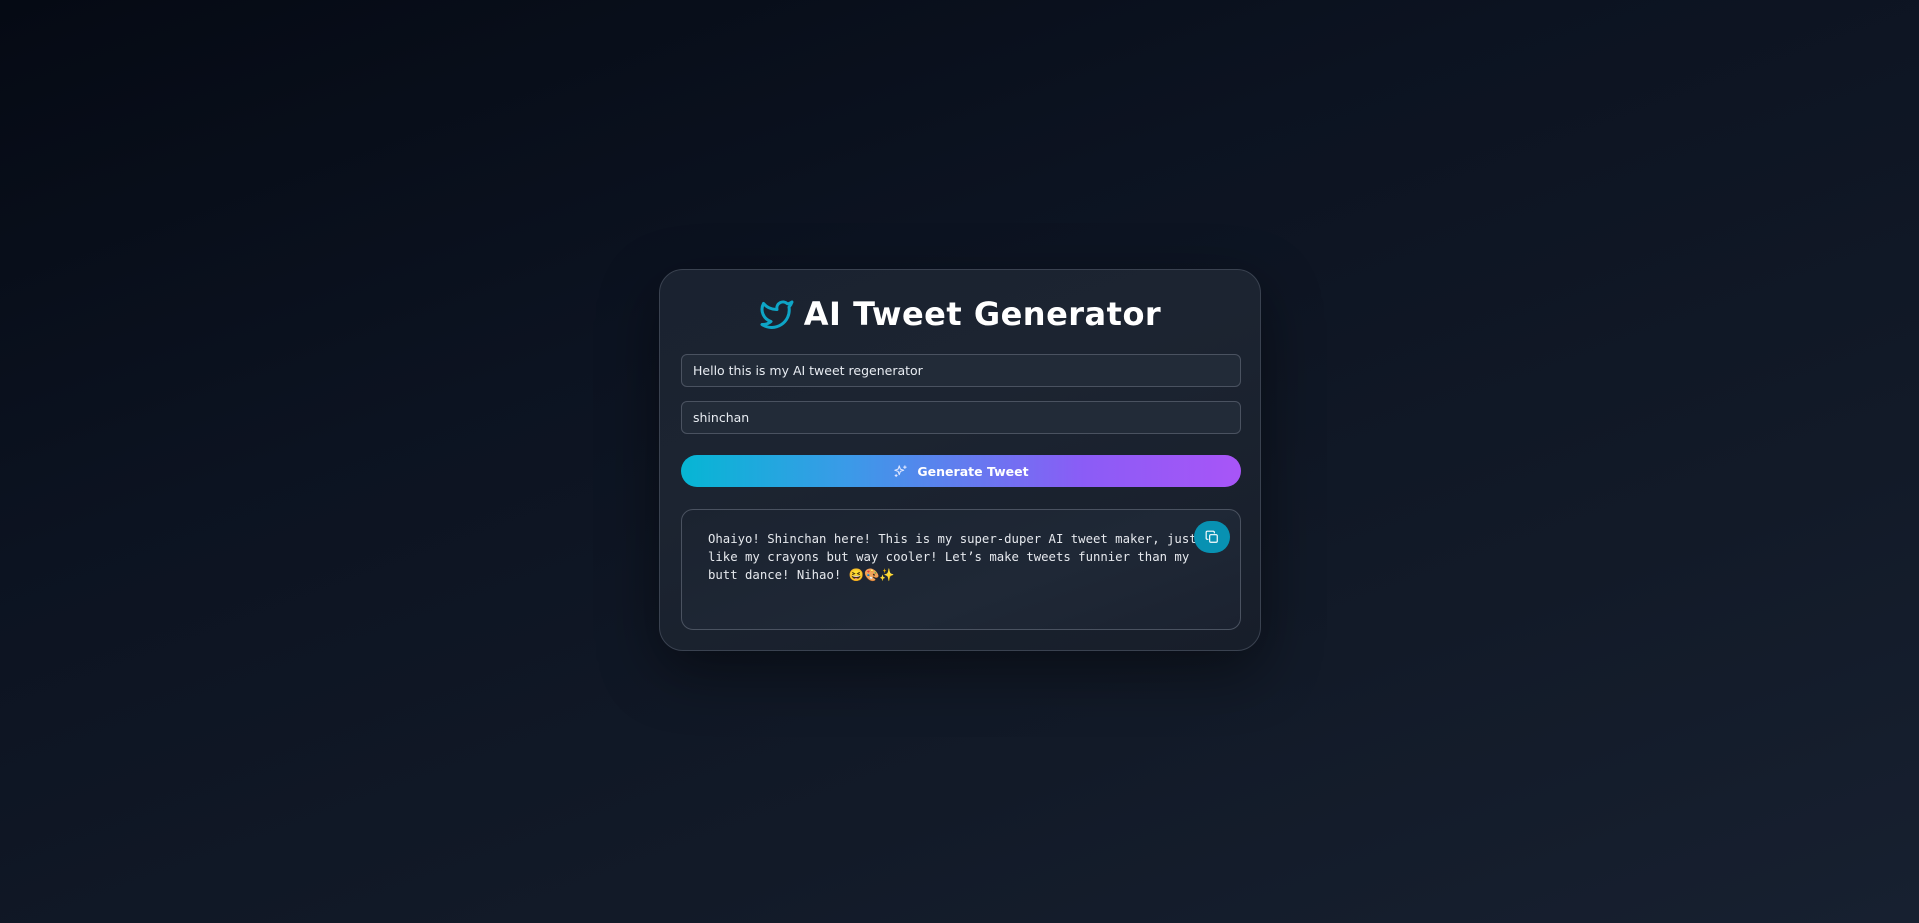 Image resolution: width=1919 pixels, height=923 pixels. I want to click on copy-button, so click(1212, 537).